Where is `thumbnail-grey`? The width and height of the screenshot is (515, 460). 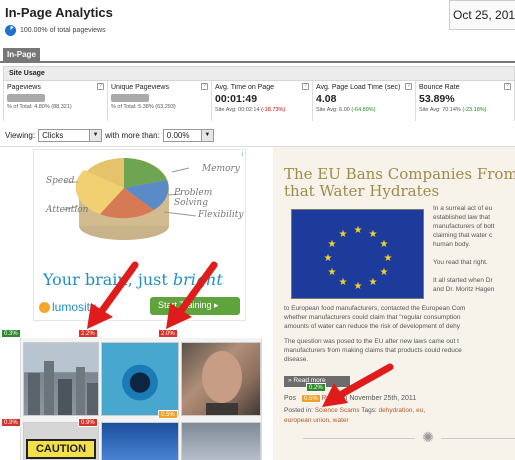 thumbnail-grey is located at coordinates (221, 441).